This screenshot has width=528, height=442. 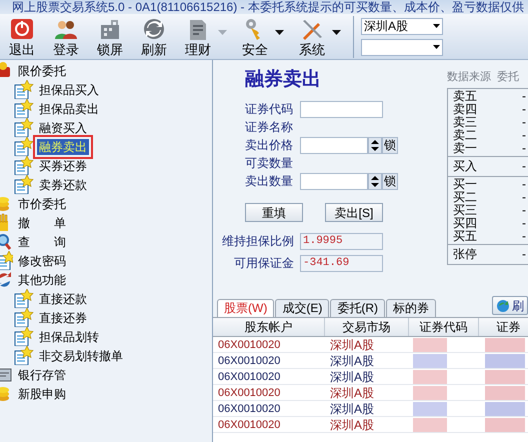 I want to click on column-header: 股东帐户, so click(x=269, y=327).